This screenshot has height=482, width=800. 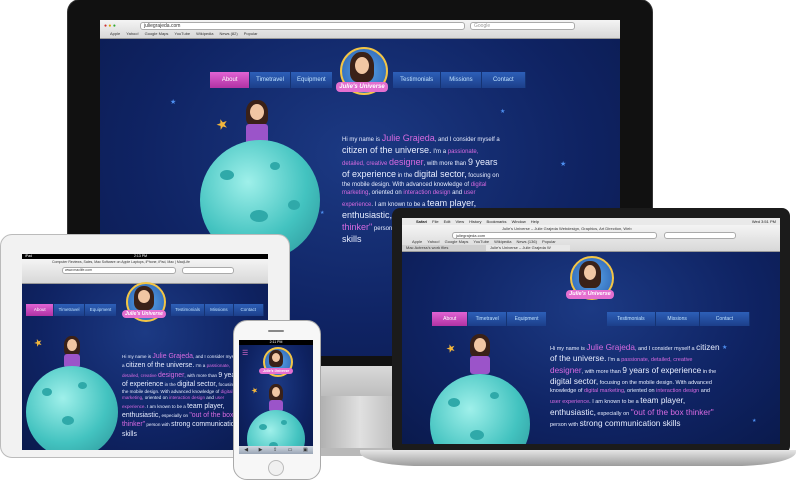 I want to click on iphone-screen: 2:11 PM ☰ Julie's Universe ★ ◀ ▶ ⇪ ▭ ▣, so click(x=276, y=397).